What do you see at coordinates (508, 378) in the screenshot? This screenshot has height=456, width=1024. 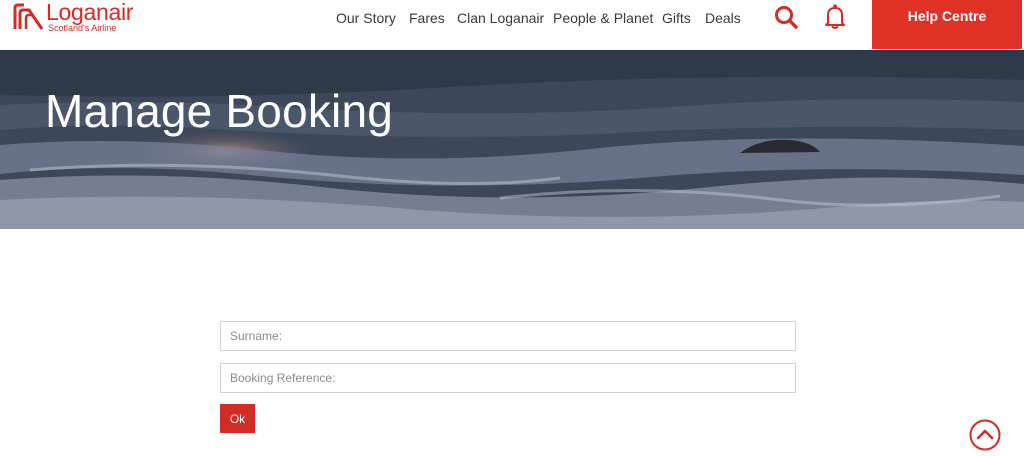 I see `booking-reference-input` at bounding box center [508, 378].